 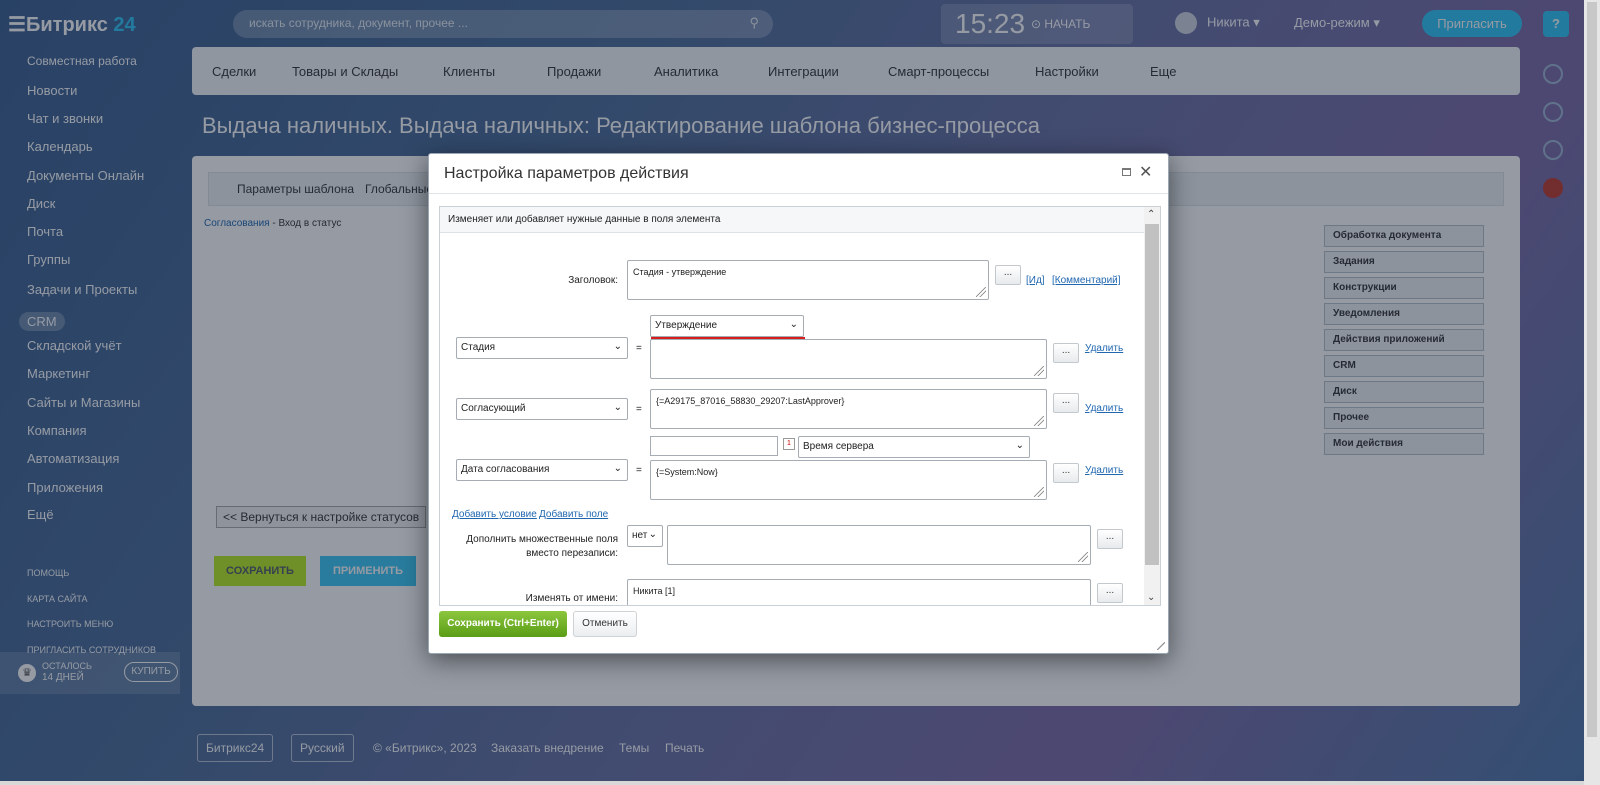 What do you see at coordinates (1592, 369) in the screenshot?
I see `page-scrollbar-thumb` at bounding box center [1592, 369].